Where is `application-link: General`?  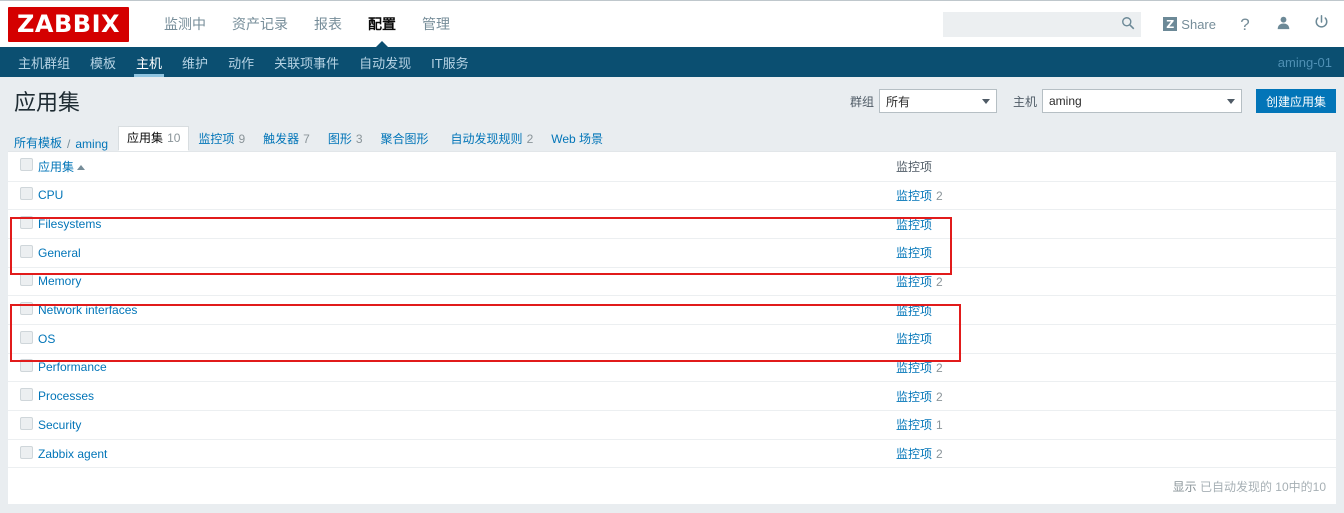
application-link: General is located at coordinates (59, 253).